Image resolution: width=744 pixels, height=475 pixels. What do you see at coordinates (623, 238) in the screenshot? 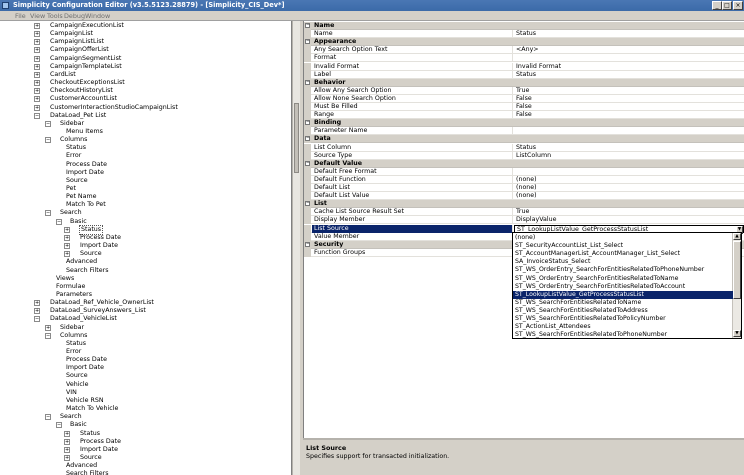
I see `dropdown-option: (none)` at bounding box center [623, 238].